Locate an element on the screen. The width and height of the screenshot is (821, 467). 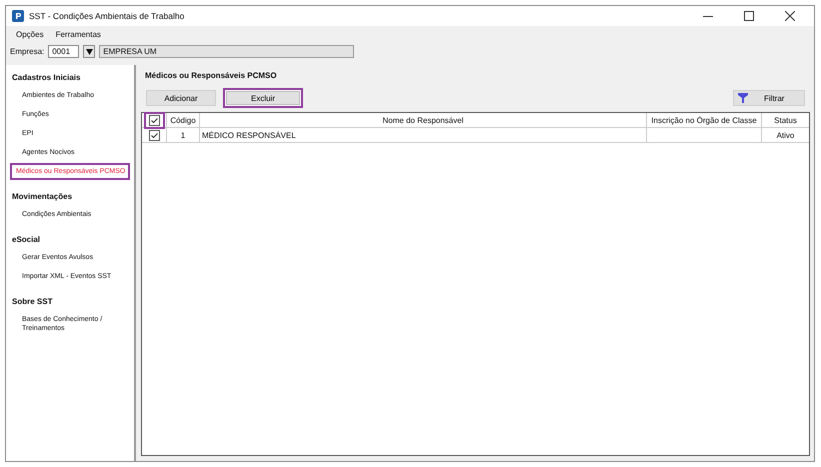
toolbar-button: Excluir is located at coordinates (263, 98).